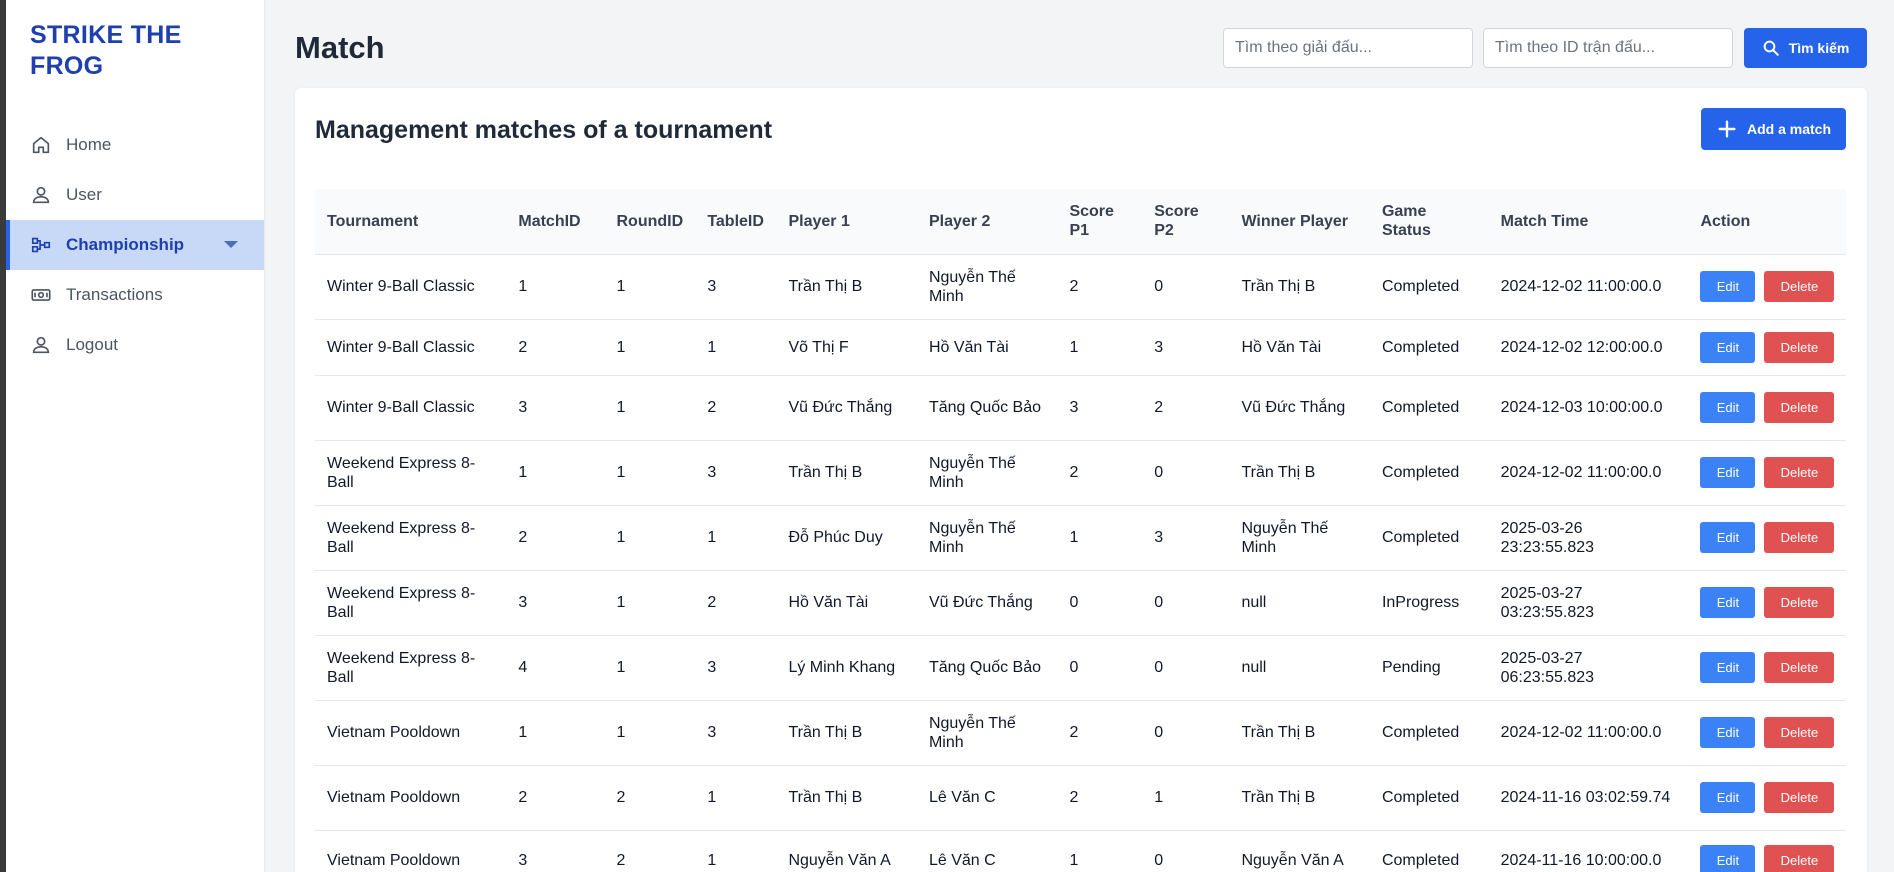 This screenshot has width=1894, height=872. What do you see at coordinates (1608, 48) in the screenshot?
I see `search-match-id-input` at bounding box center [1608, 48].